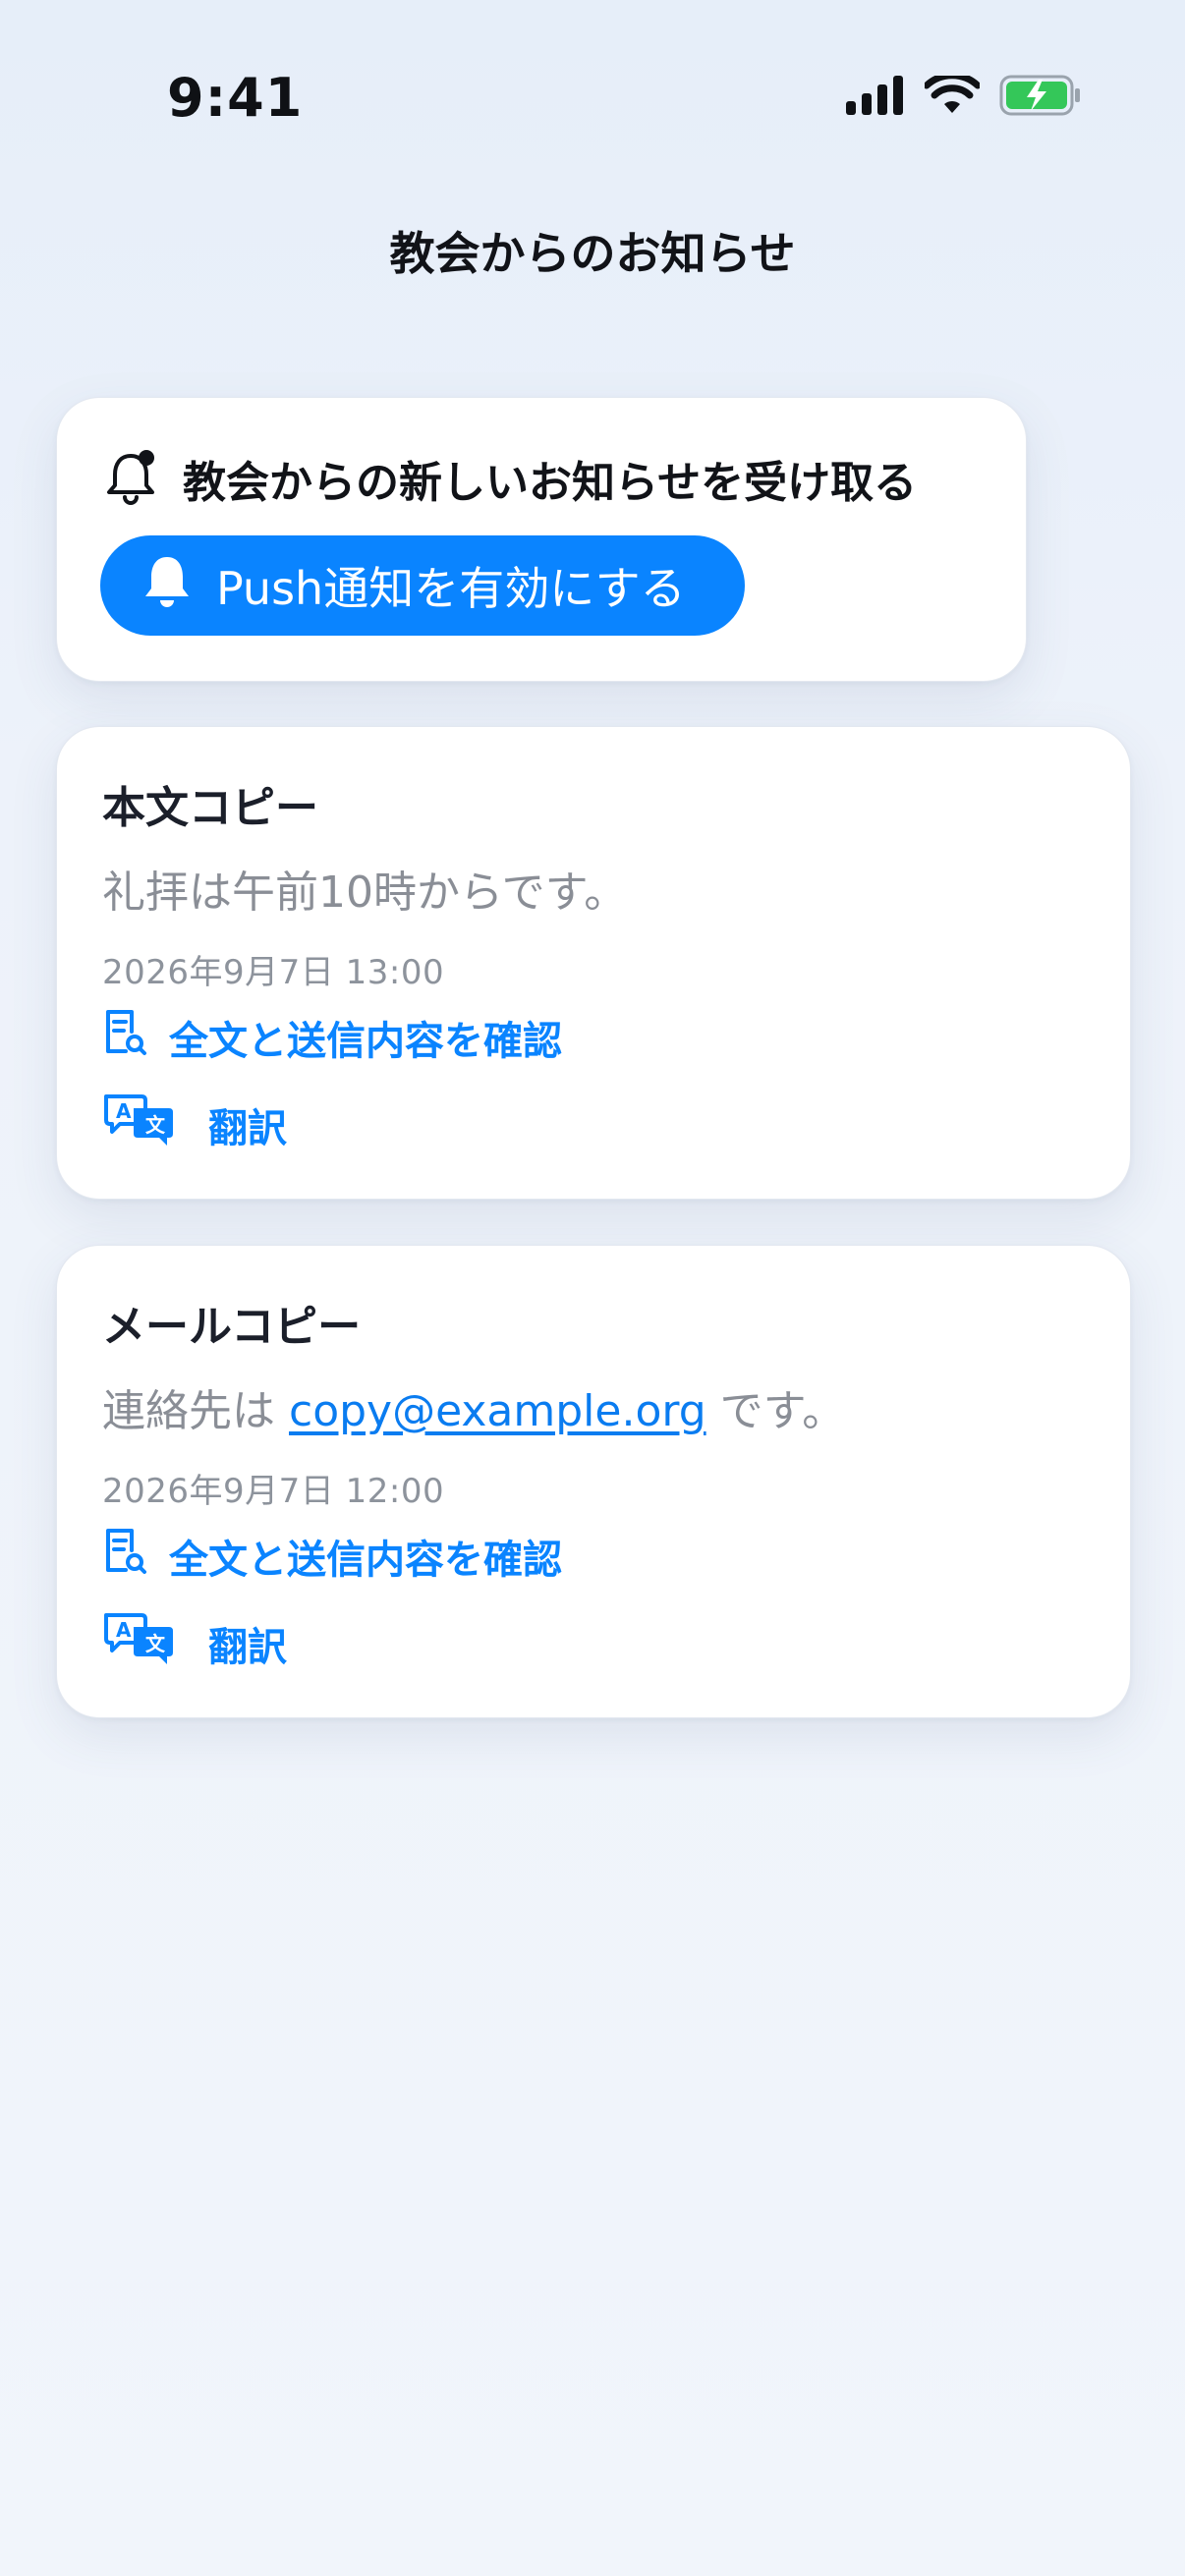 The image size is (1185, 2576). Describe the element at coordinates (365, 893) in the screenshot. I see `message-body: 礼拝は午前10時からです。` at that location.